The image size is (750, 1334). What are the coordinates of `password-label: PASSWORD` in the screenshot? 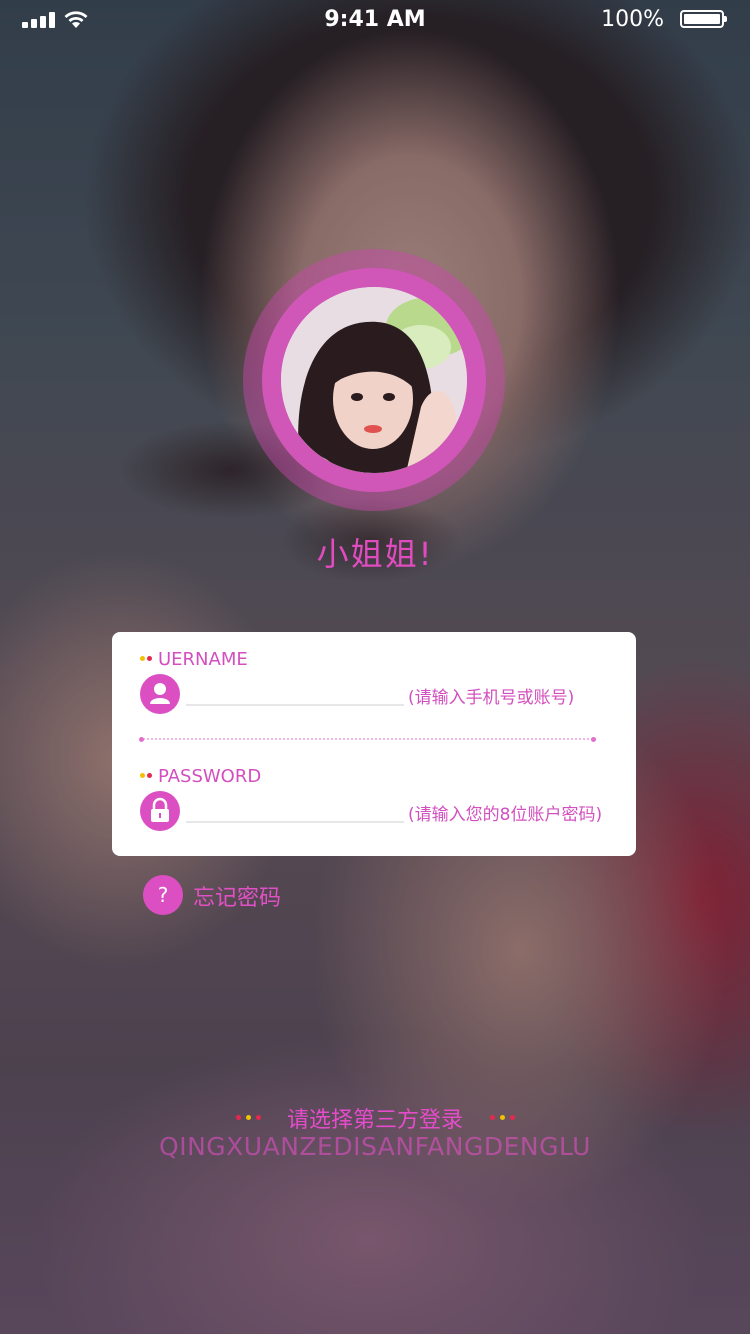 It's located at (210, 776).